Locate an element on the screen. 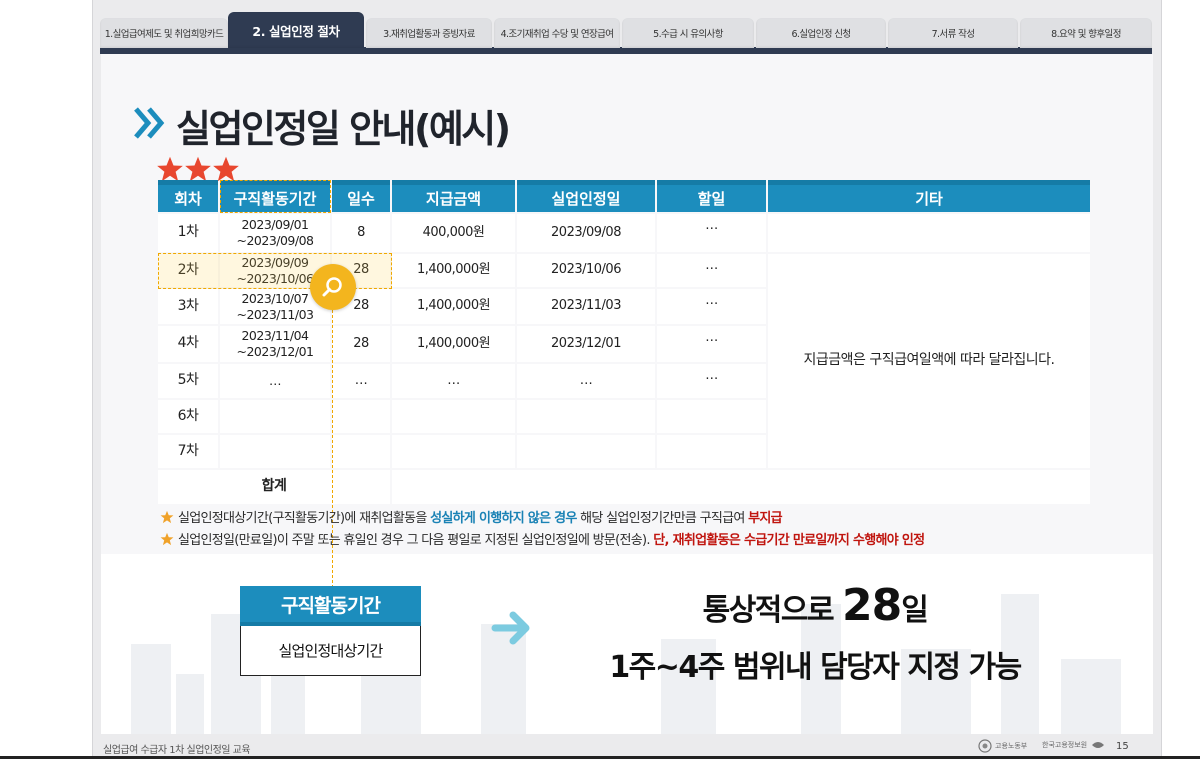 This screenshot has height=759, width=1200. headline-prefix: 통상적으로 is located at coordinates (772, 610).